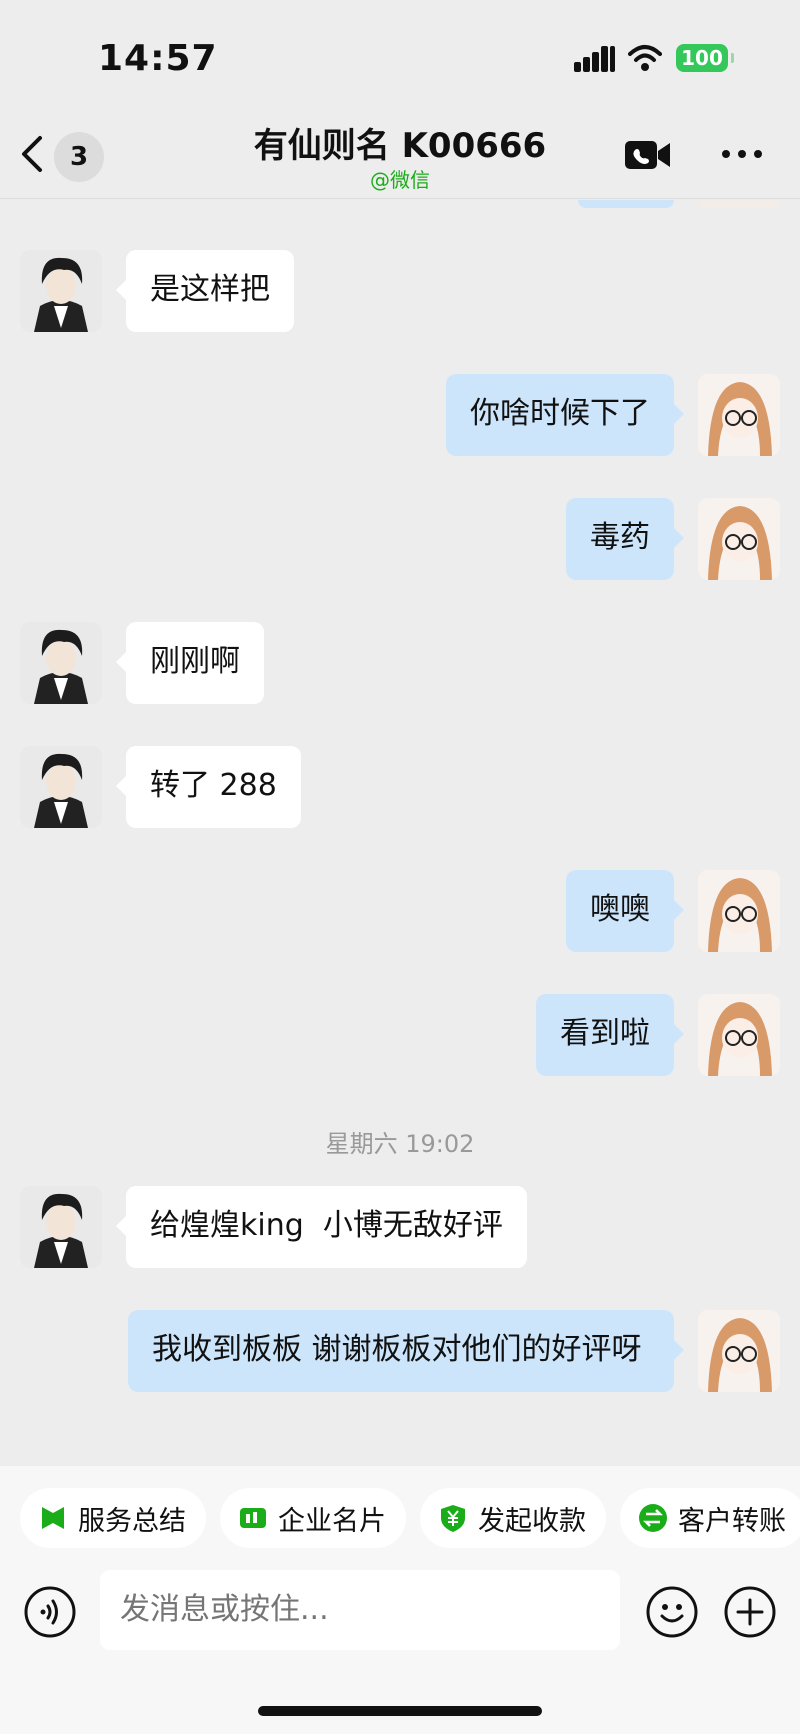 The height and width of the screenshot is (1734, 800). Describe the element at coordinates (626, 204) in the screenshot. I see `previous-message-bubble` at that location.